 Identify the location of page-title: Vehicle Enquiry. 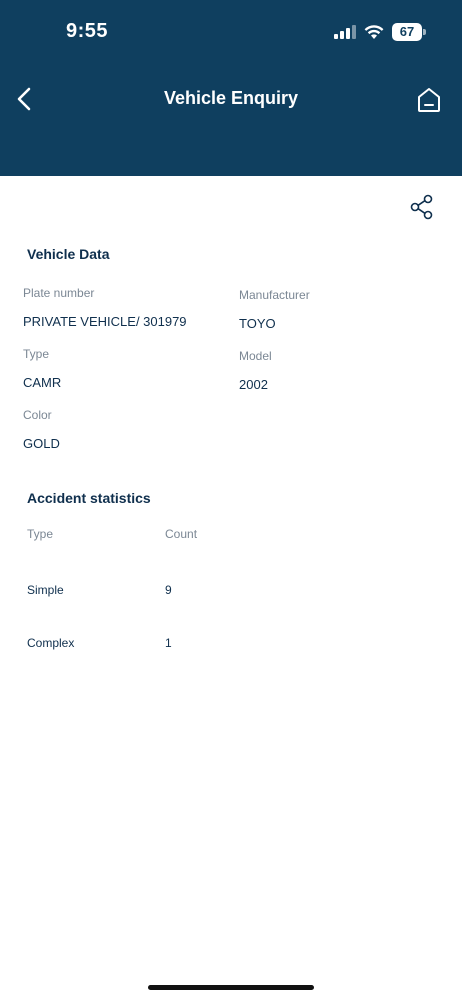
(231, 98).